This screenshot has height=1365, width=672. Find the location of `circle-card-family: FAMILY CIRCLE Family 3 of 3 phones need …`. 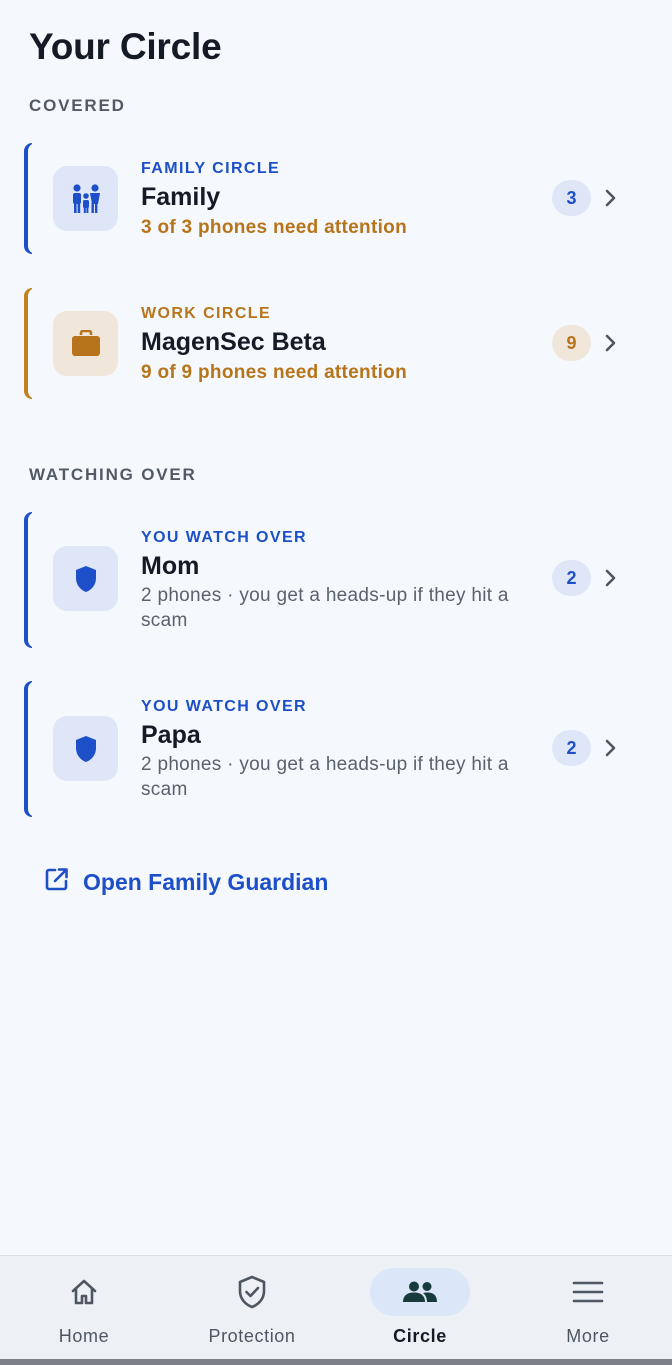

circle-card-family: FAMILY CIRCLE Family 3 of 3 phones need … is located at coordinates (334, 198).